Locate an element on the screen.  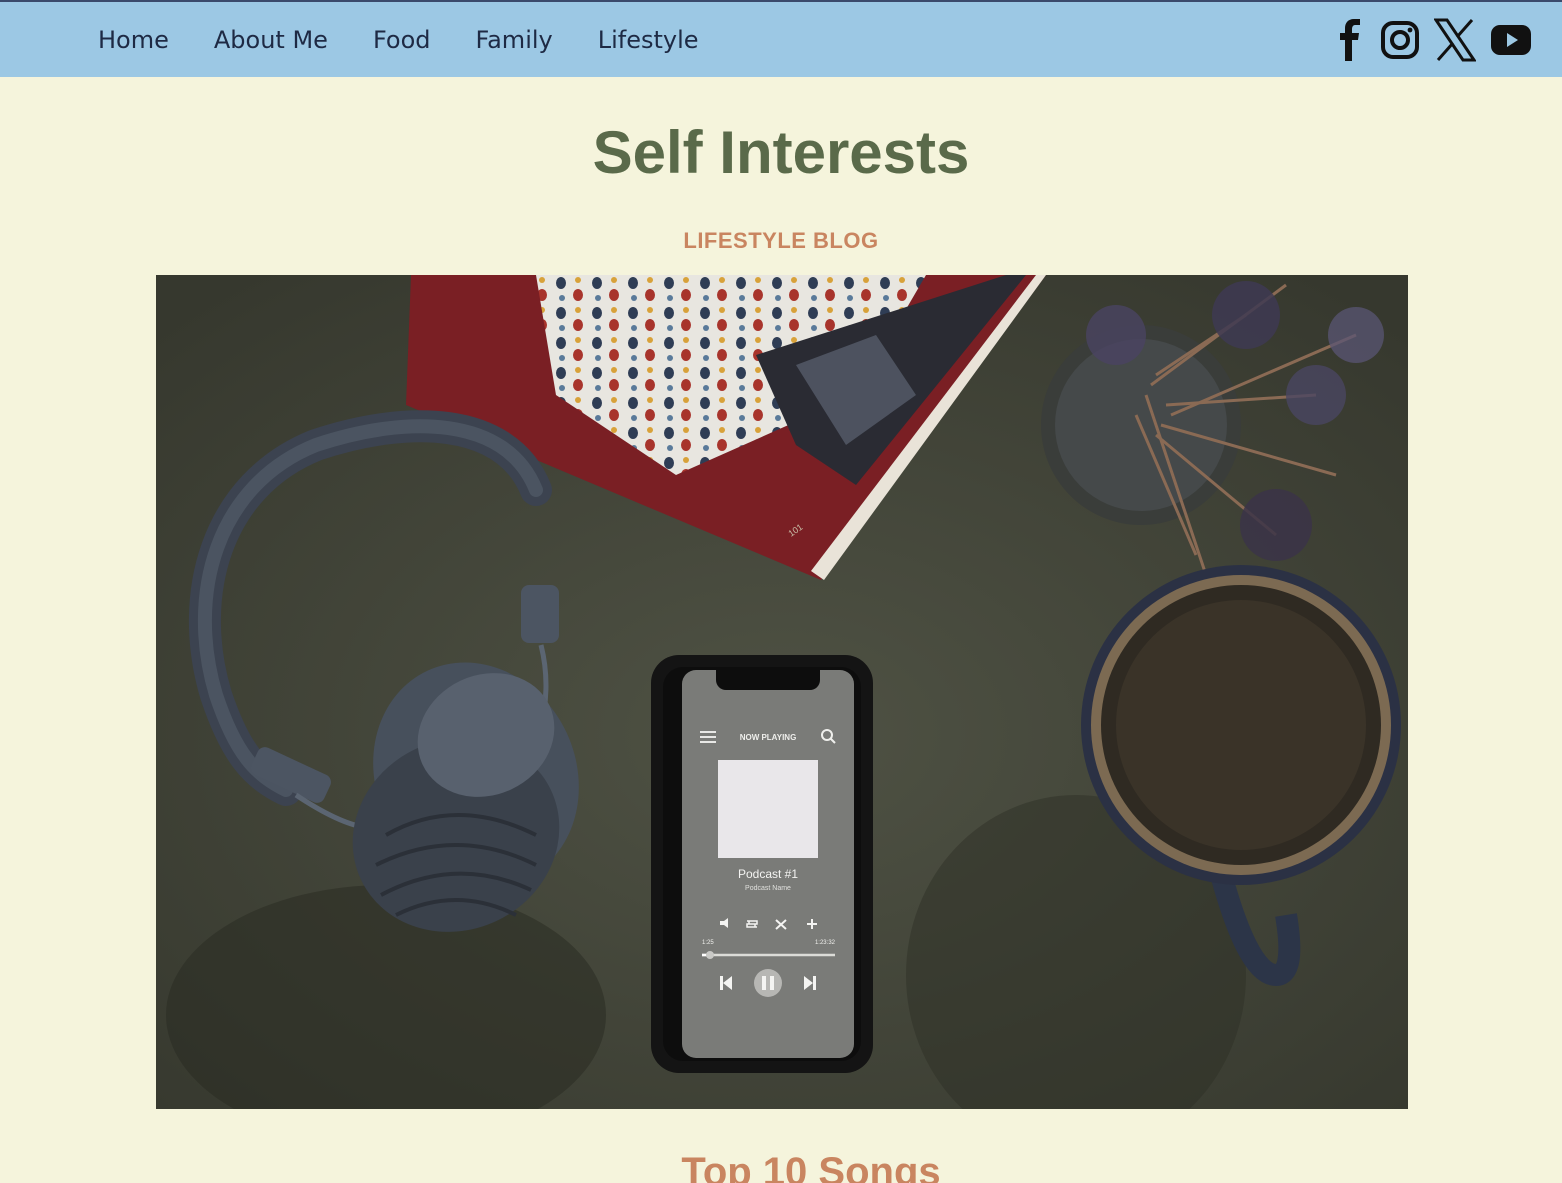
site-title: Self Interests is located at coordinates (781, 152).